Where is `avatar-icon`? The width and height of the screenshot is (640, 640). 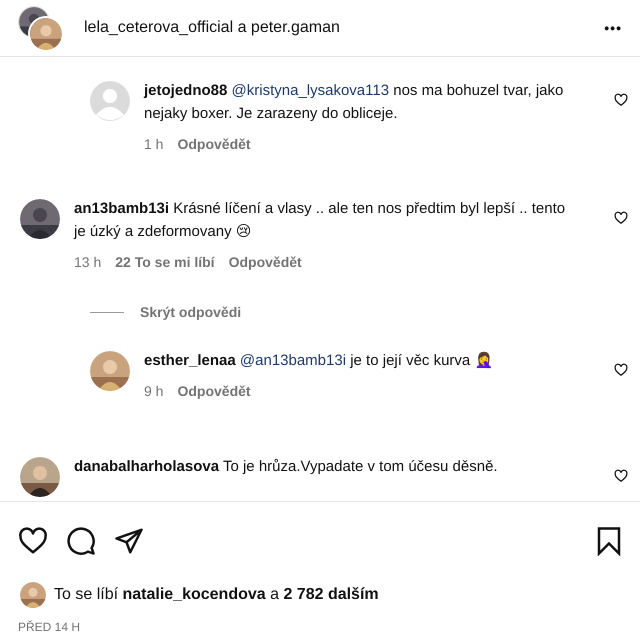 avatar-icon is located at coordinates (110, 101).